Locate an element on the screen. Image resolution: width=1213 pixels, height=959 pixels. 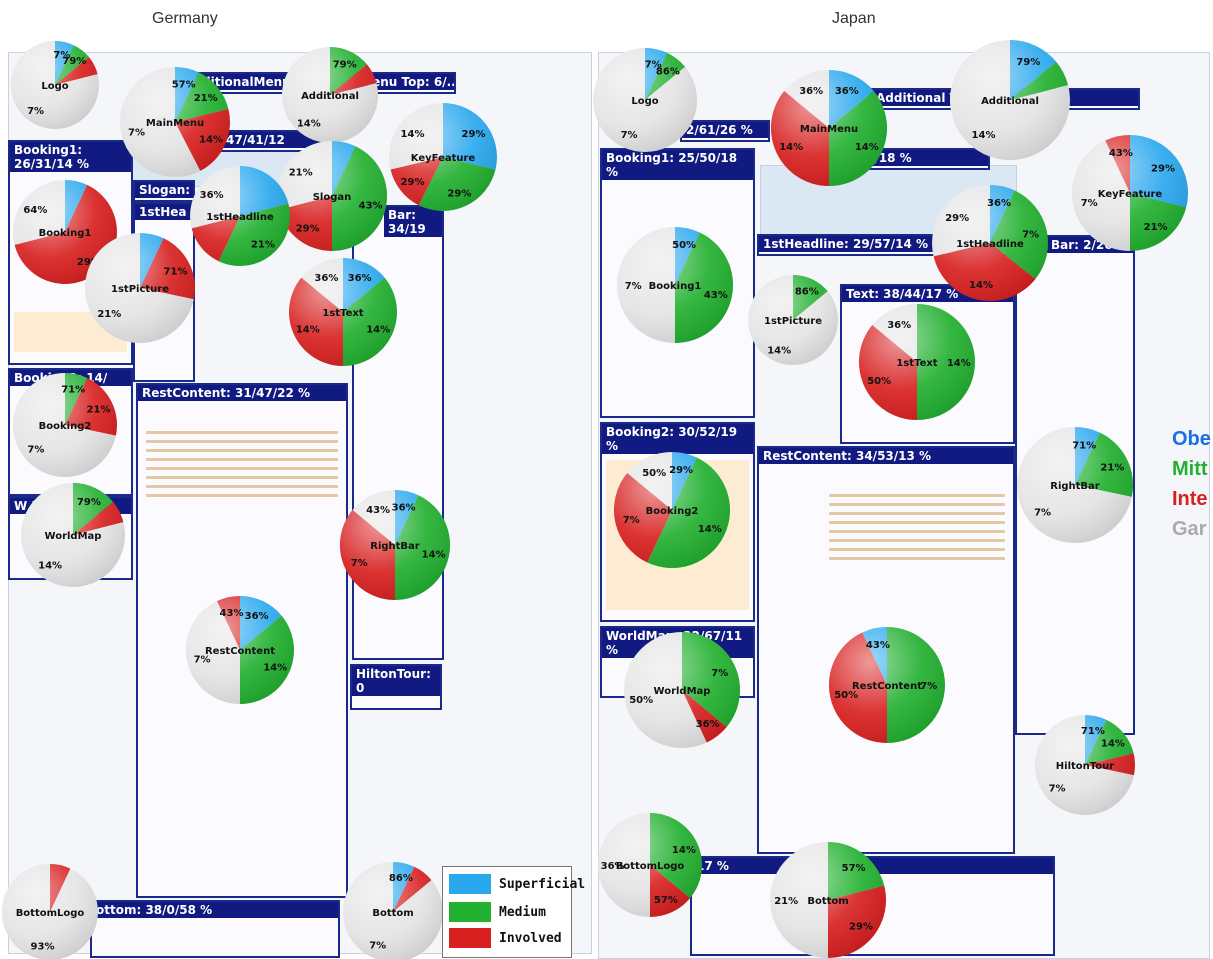
germany-booking1-percent-label: 64% is located at coordinates (35, 210).